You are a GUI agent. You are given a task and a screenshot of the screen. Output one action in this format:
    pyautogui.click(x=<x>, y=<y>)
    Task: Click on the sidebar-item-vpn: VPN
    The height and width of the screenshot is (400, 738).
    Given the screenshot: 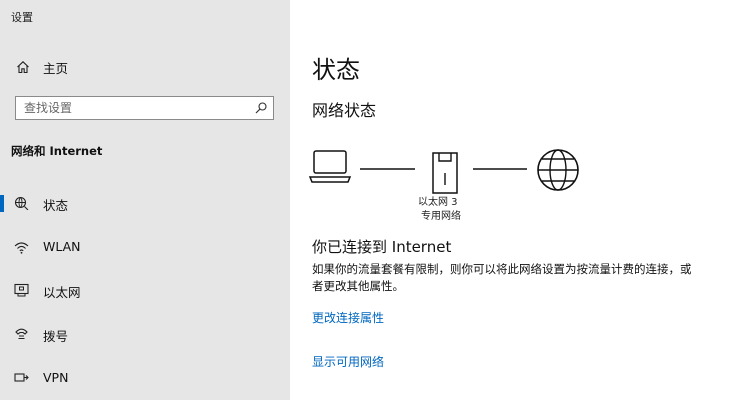 What is the action you would take?
    pyautogui.click(x=145, y=378)
    